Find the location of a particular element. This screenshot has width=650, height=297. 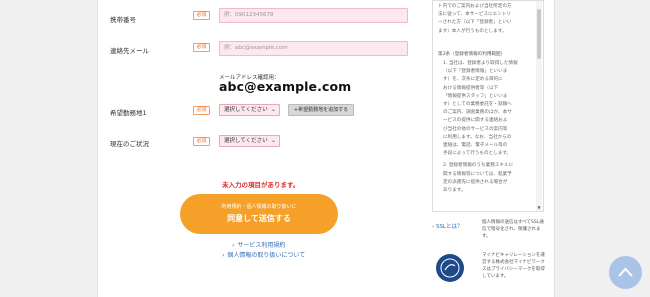

terms-line: おける情報提供者等（以下 is located at coordinates (471, 88).